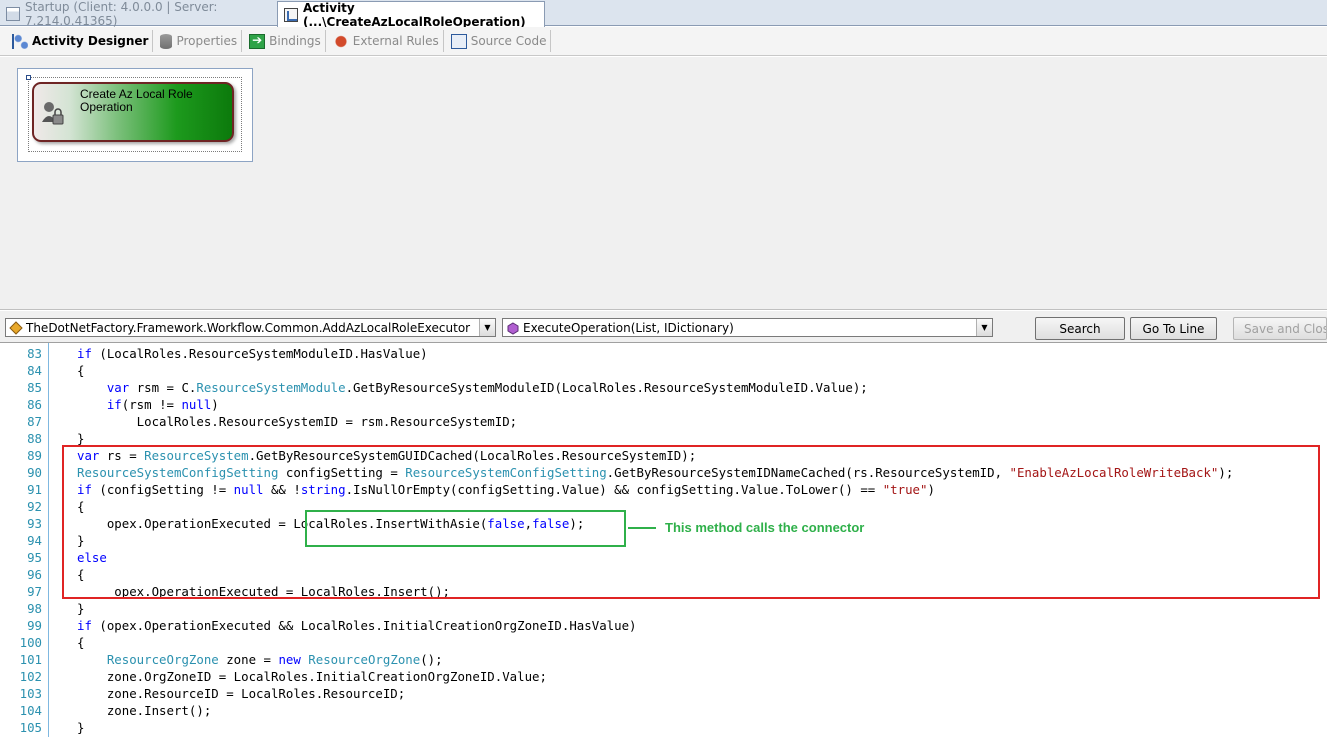 This screenshot has height=737, width=1327. What do you see at coordinates (53, 113) in the screenshot?
I see `user-lock-icon` at bounding box center [53, 113].